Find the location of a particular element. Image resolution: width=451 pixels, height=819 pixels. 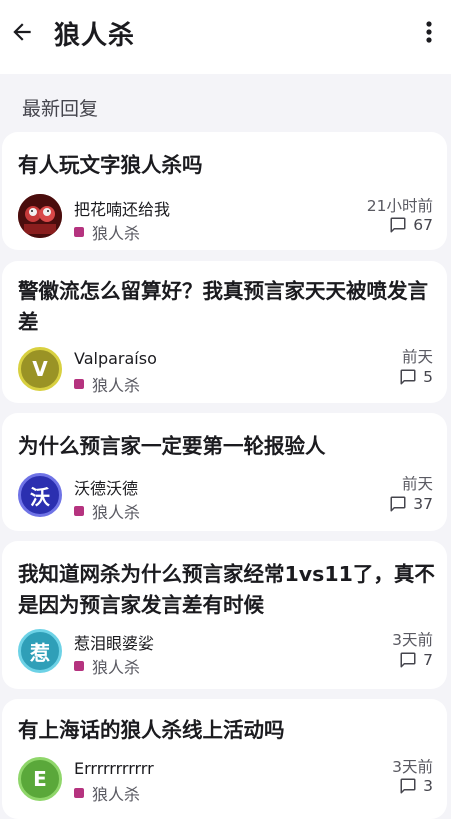

post-card: 为什么预言家一定要第一轮报验人 沃 沃德沃德 狼人杀 前天 37 is located at coordinates (224, 472).